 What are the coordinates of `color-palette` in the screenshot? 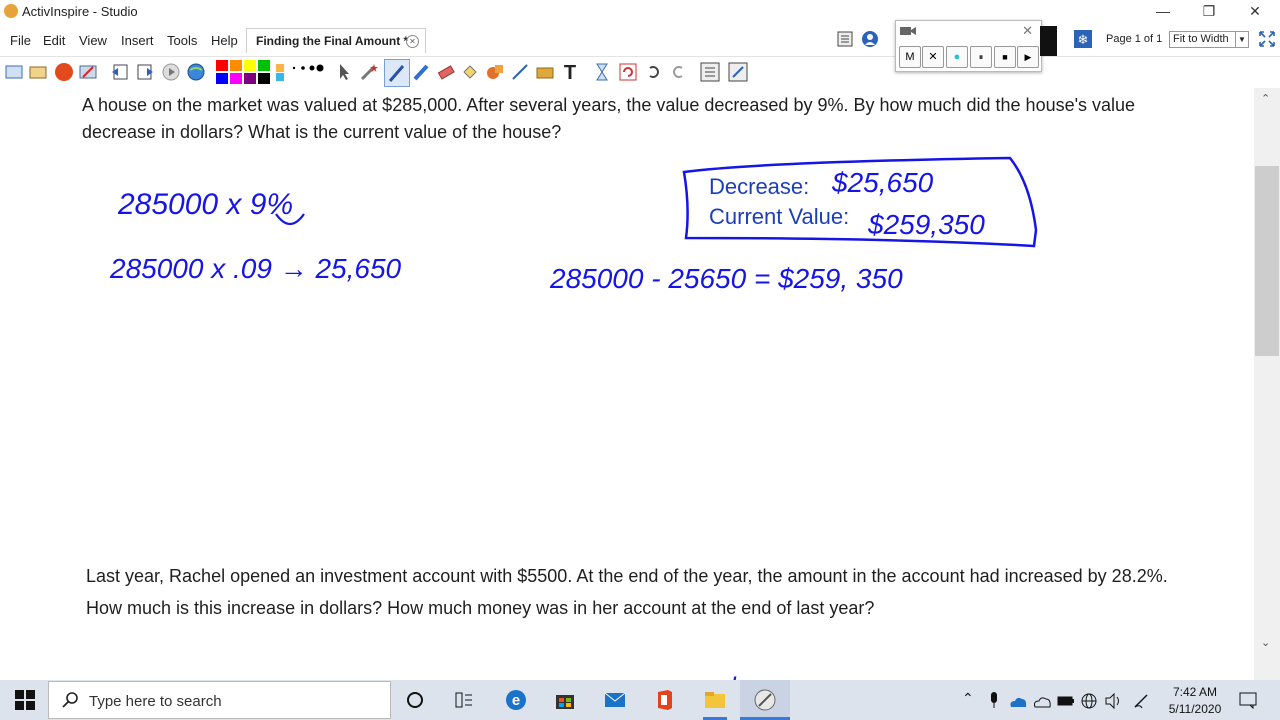 It's located at (243, 72).